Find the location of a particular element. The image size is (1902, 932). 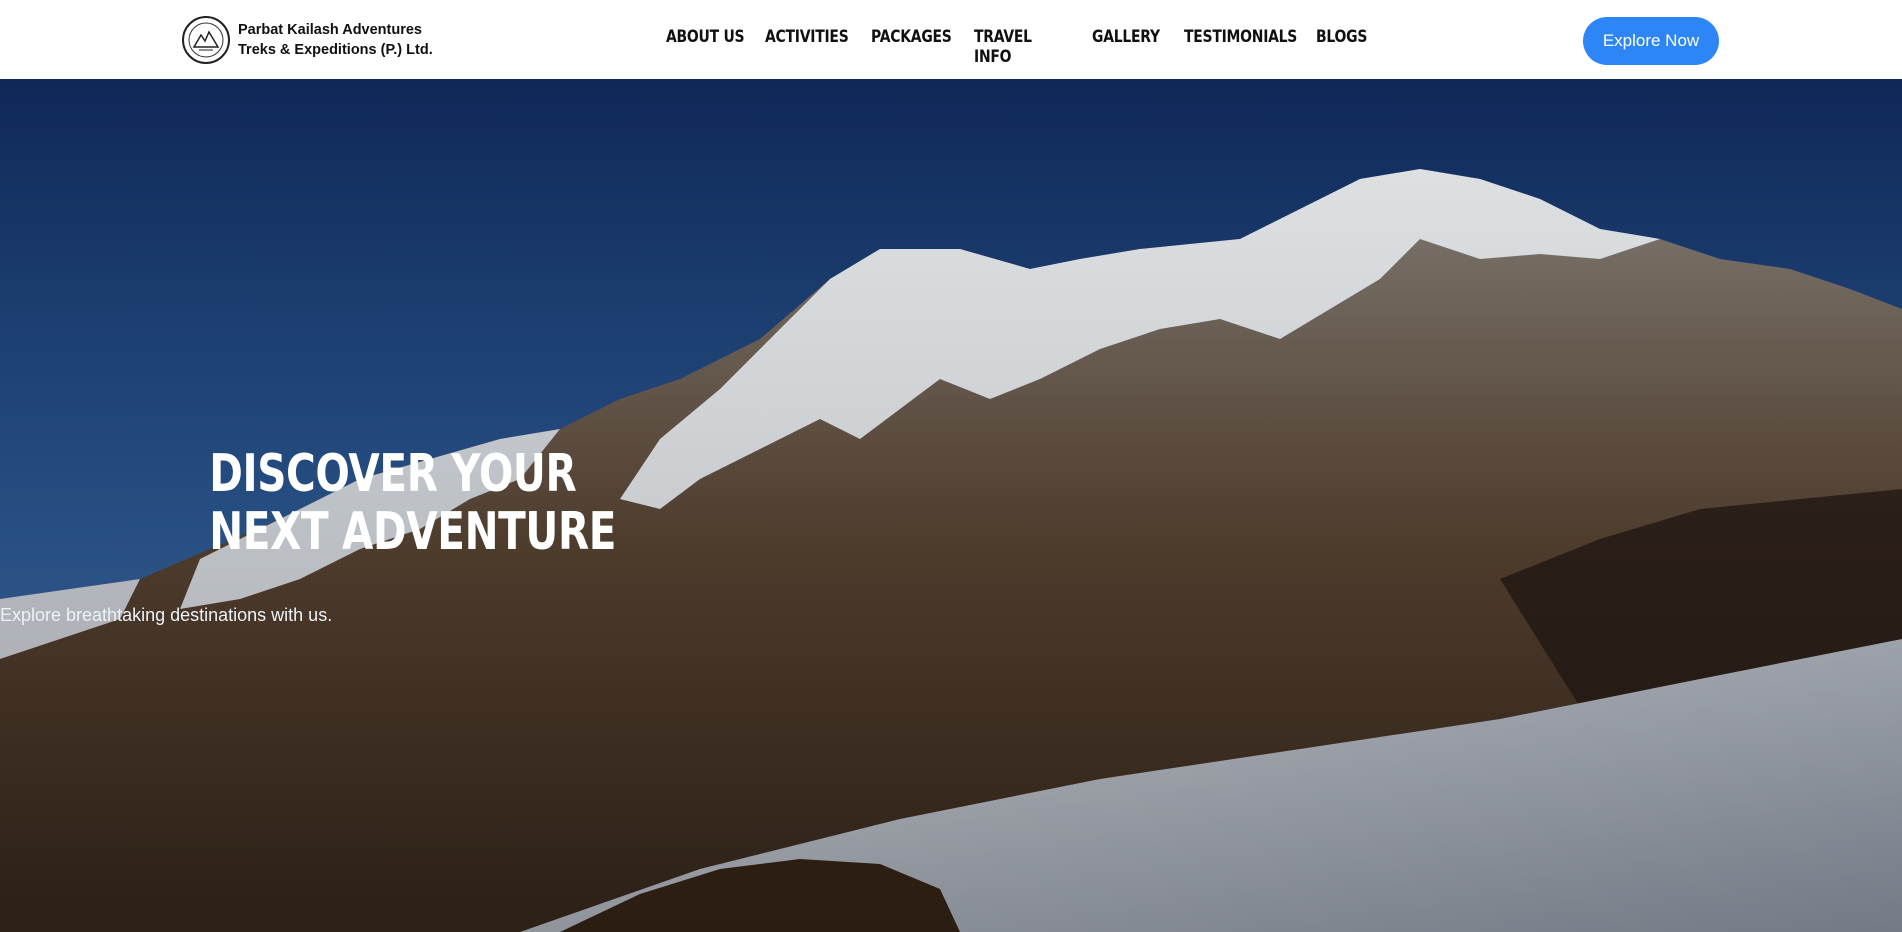

nav-link-blogs: BLOGS is located at coordinates (1341, 37).